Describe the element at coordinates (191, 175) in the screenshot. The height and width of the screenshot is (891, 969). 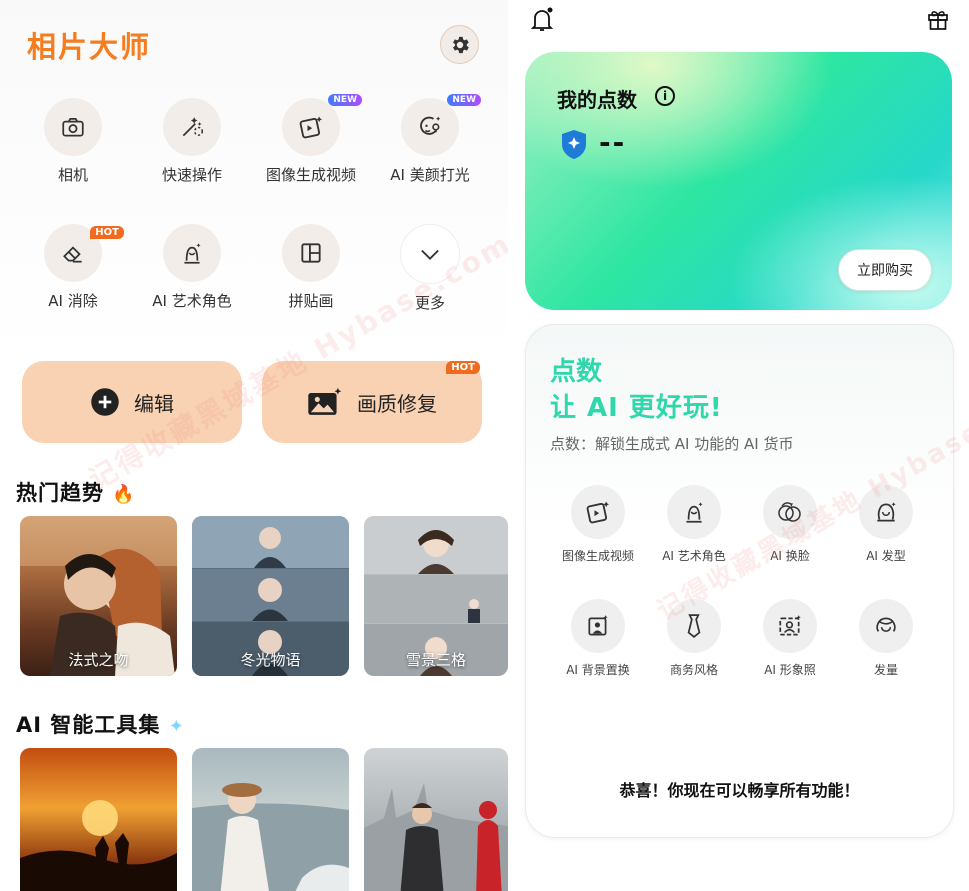
I see `tool-label: 快速操作` at that location.